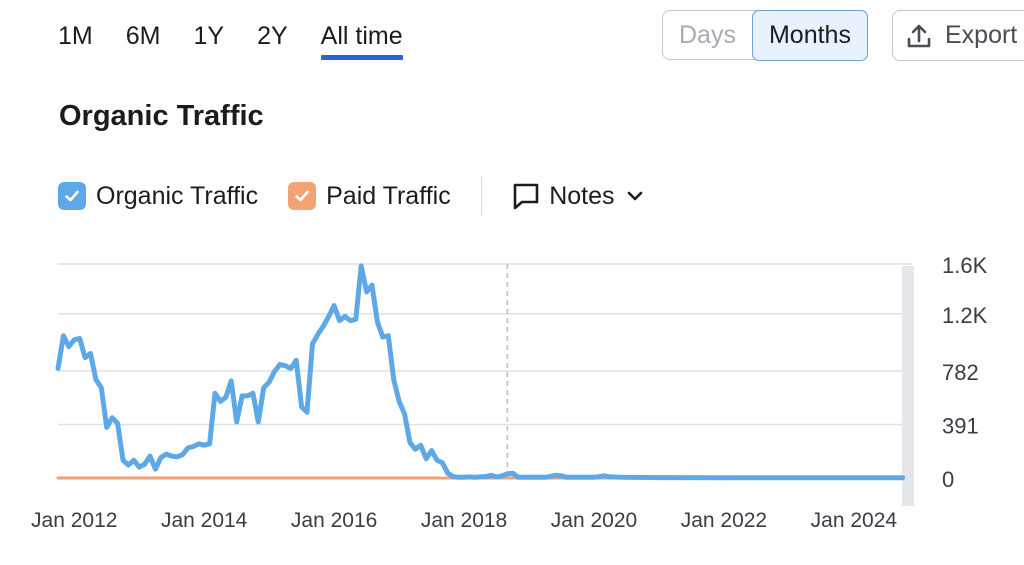 The width and height of the screenshot is (1024, 565). Describe the element at coordinates (948, 479) in the screenshot. I see `y-tick-label: 0` at that location.